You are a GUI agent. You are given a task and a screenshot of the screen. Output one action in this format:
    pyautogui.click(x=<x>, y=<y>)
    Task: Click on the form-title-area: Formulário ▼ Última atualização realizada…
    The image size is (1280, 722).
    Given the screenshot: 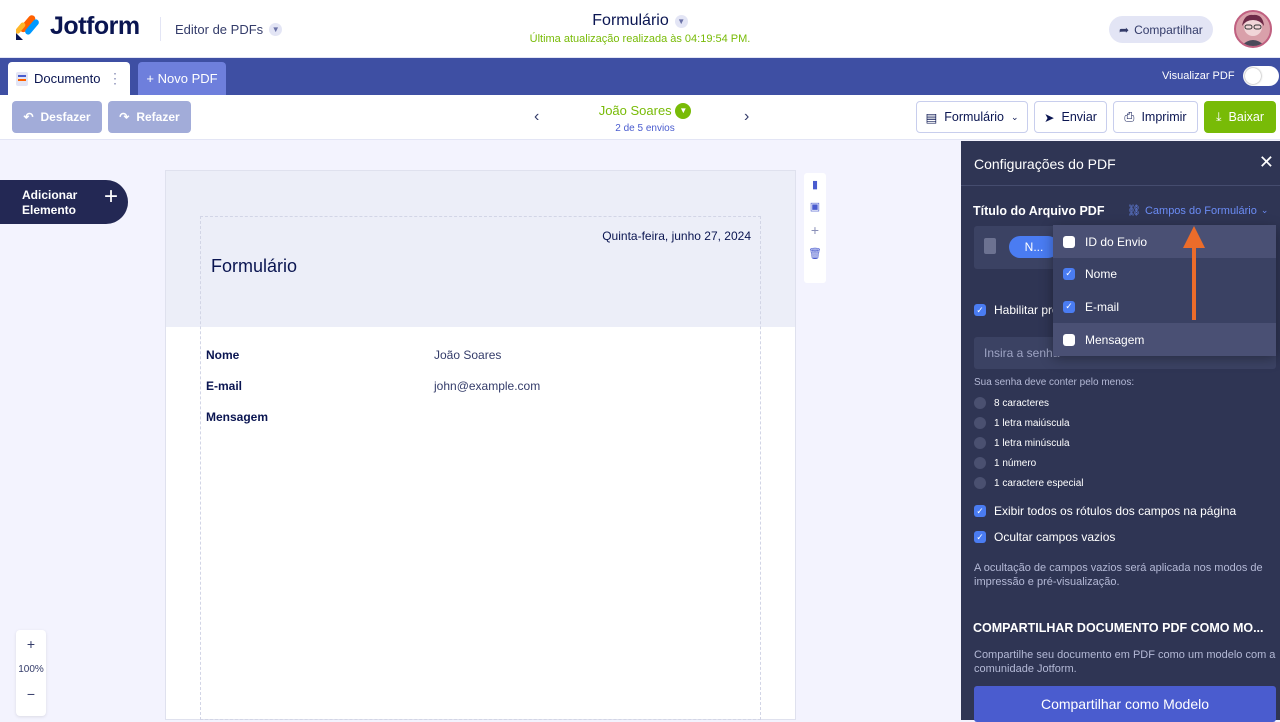 What is the action you would take?
    pyautogui.click(x=640, y=28)
    